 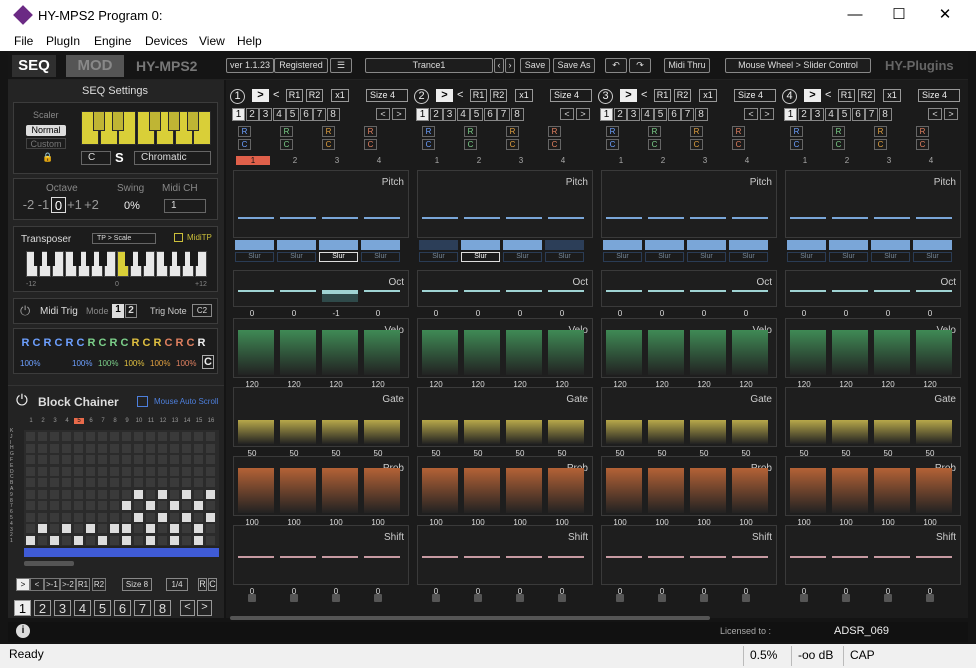 What do you see at coordinates (620, 114) in the screenshot?
I see `block-step-button: 2` at bounding box center [620, 114].